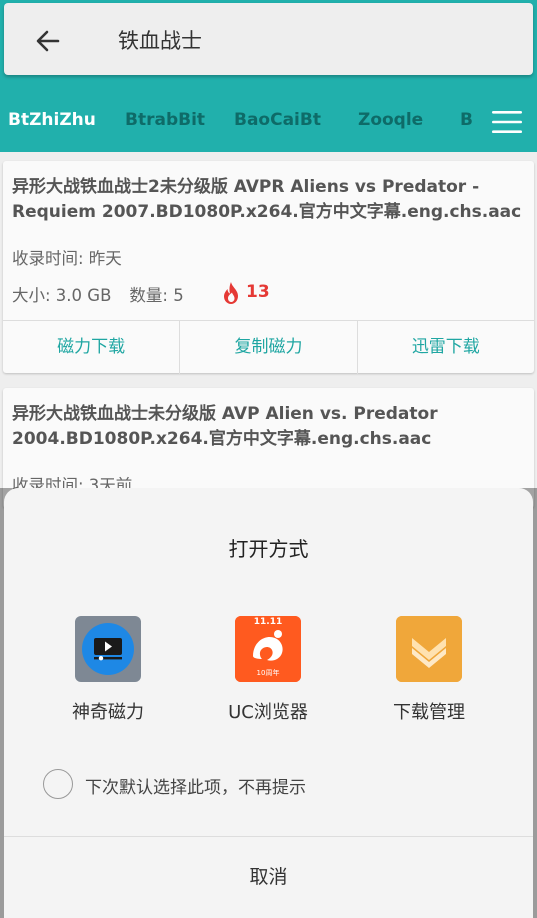 This screenshot has height=918, width=537. Describe the element at coordinates (445, 347) in the screenshot. I see `thunder-download-button: 迅雷下载` at that location.